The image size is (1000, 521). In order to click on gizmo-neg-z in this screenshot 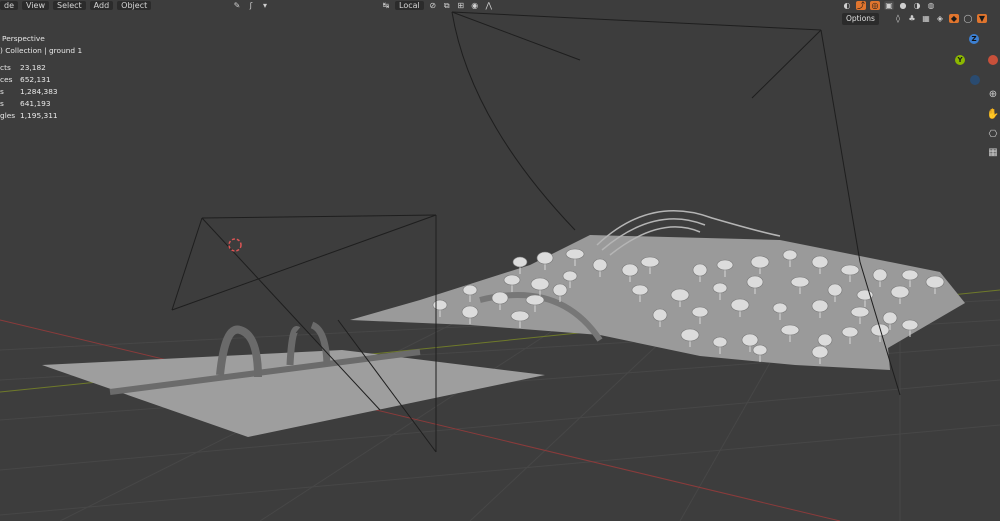, I will do `click(975, 80)`.